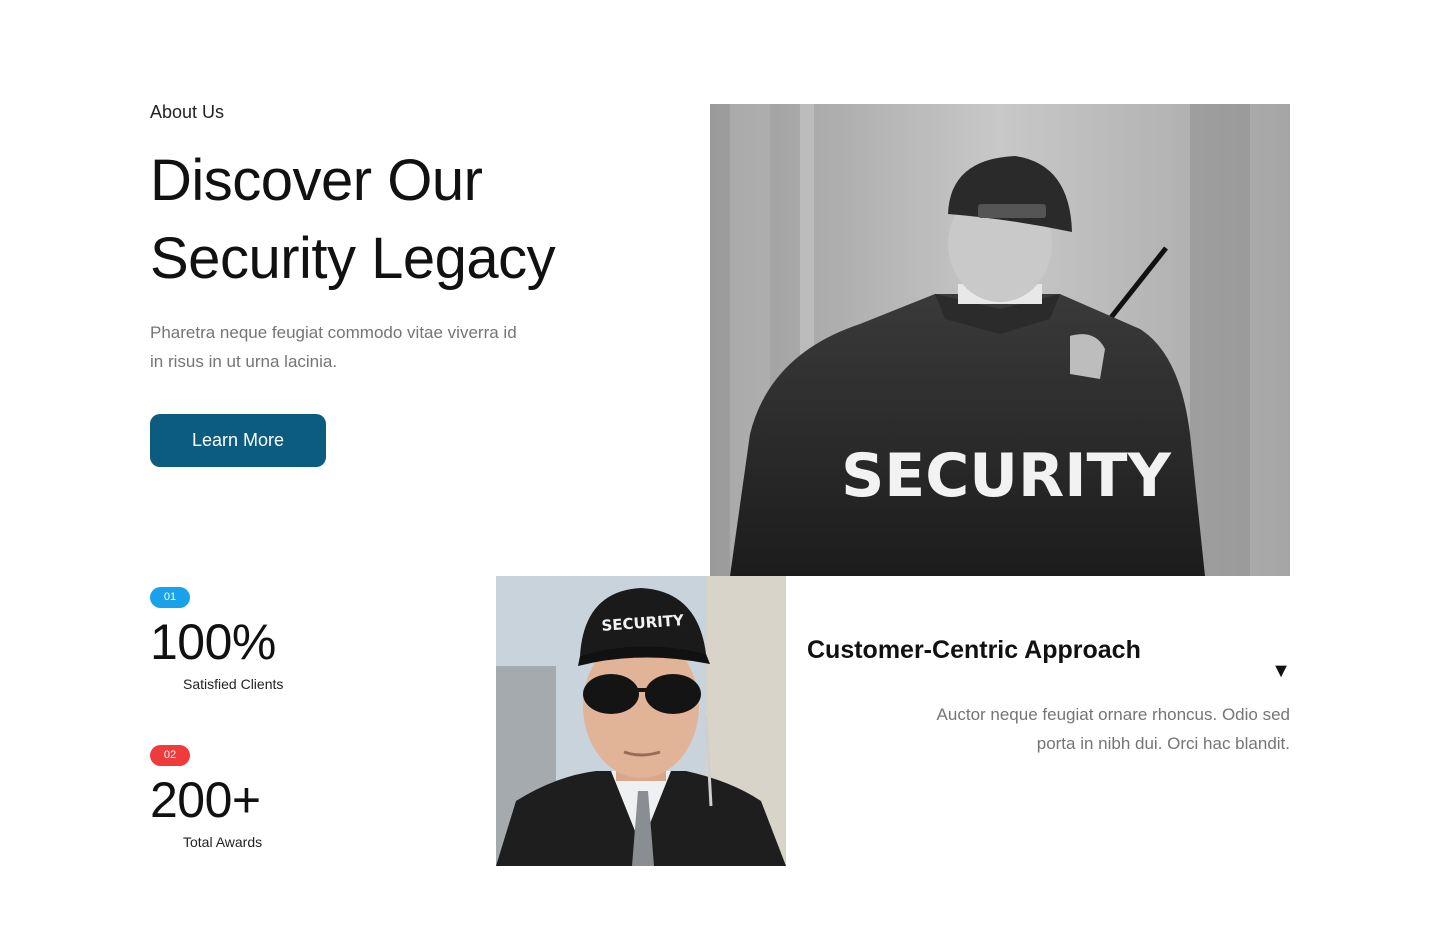  I want to click on stat-number-badge: 01, so click(170, 597).